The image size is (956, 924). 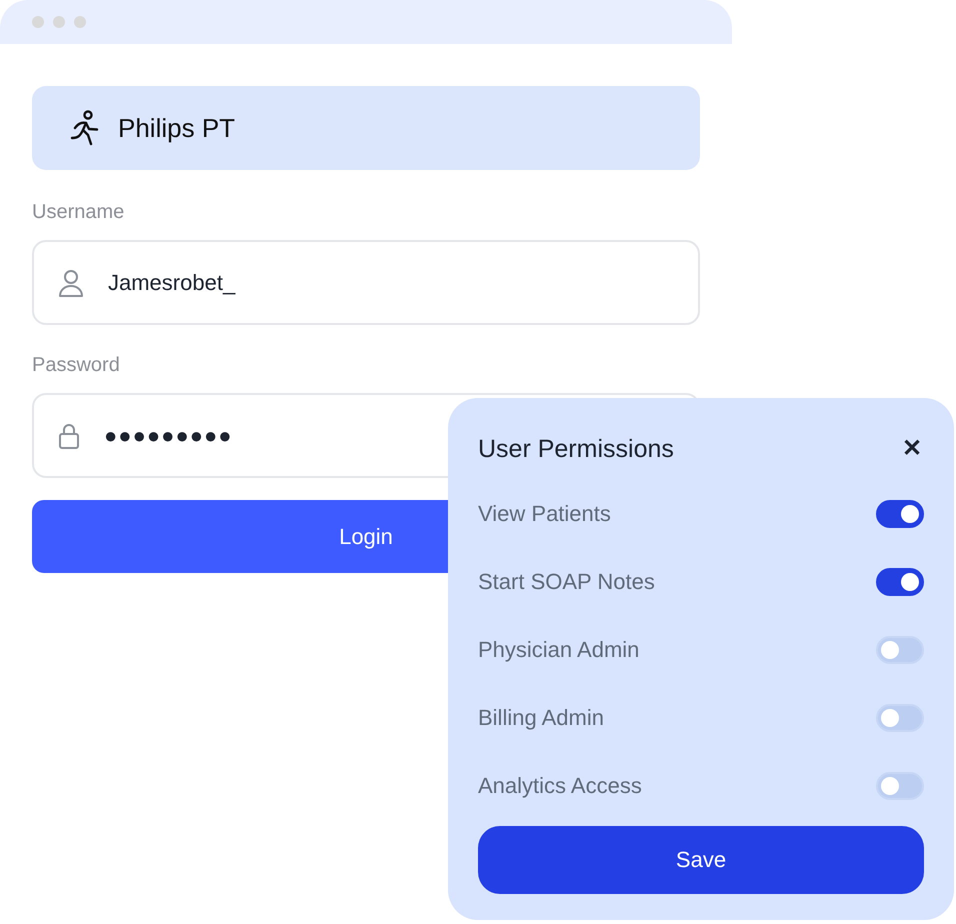 What do you see at coordinates (576, 449) in the screenshot?
I see `panel-title: User Permissions` at bounding box center [576, 449].